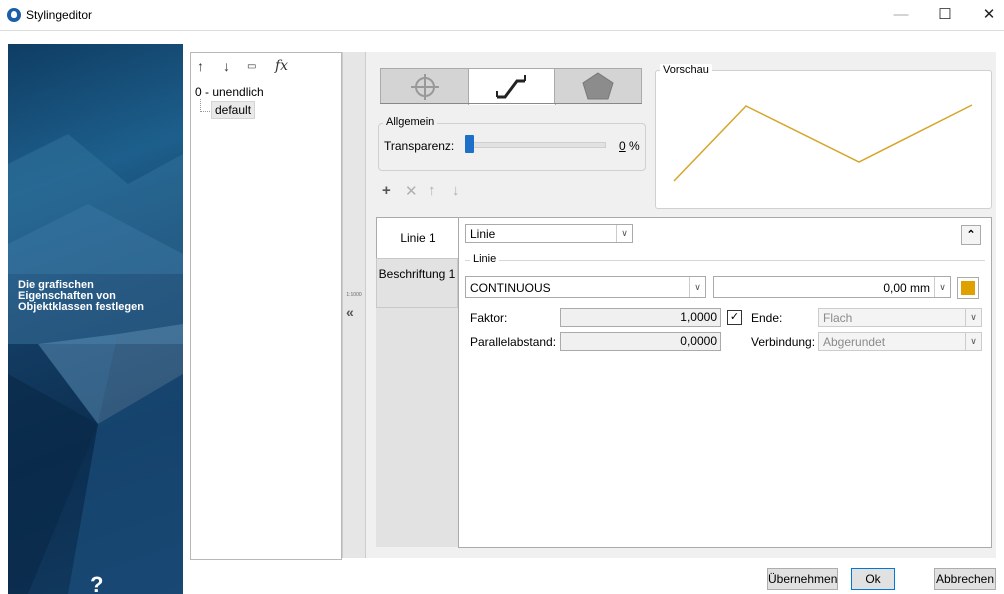  Describe the element at coordinates (483, 234) in the screenshot. I see `element-type-value: Linie` at that location.